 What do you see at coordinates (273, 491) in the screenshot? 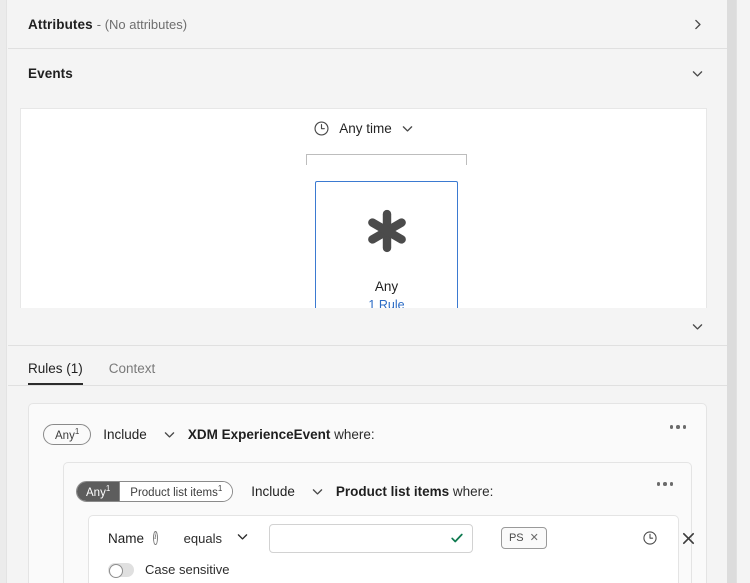
I see `subrule-include-dropdown-label: Include` at bounding box center [273, 491].